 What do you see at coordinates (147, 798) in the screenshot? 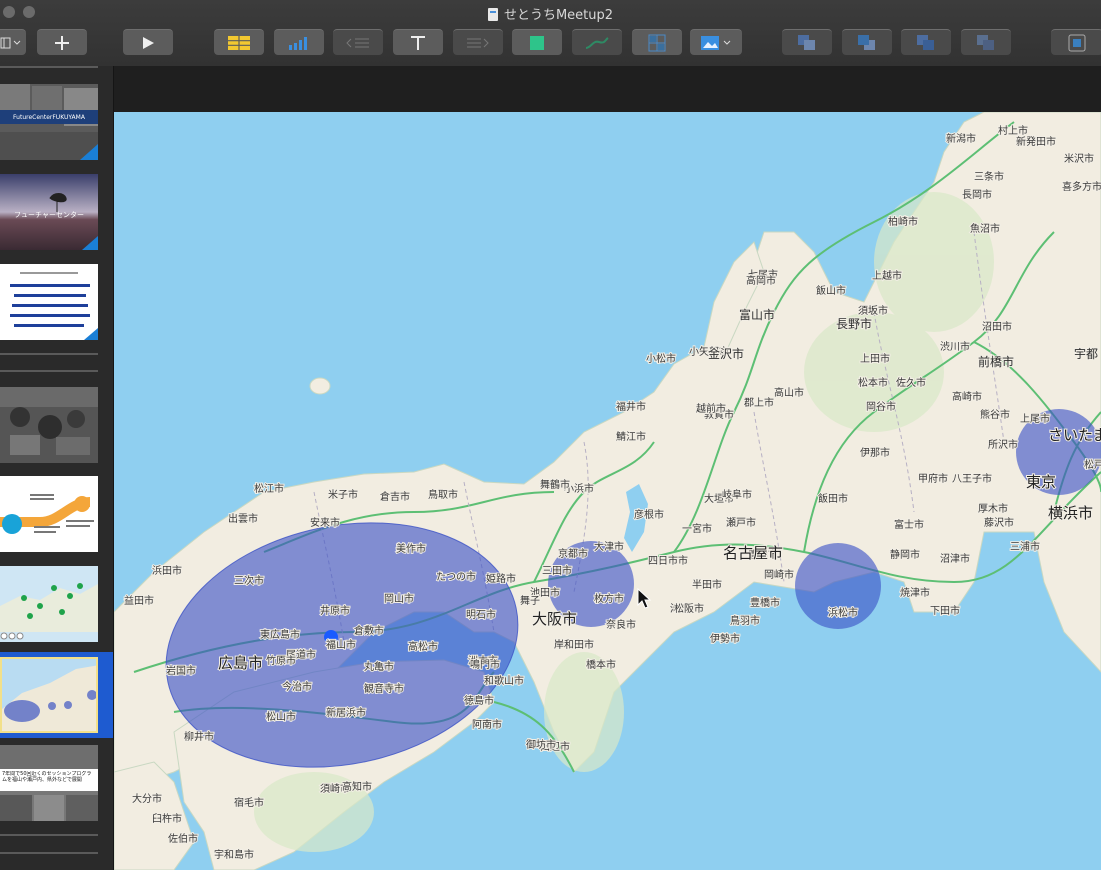
I see `city-label: 大分市` at bounding box center [147, 798].